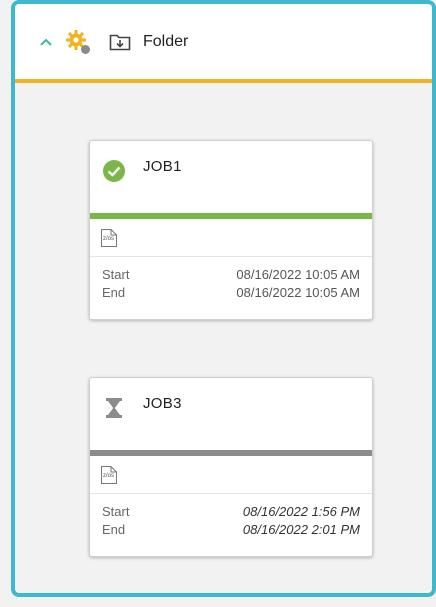  What do you see at coordinates (46, 42) in the screenshot?
I see `chevron-up-icon` at bounding box center [46, 42].